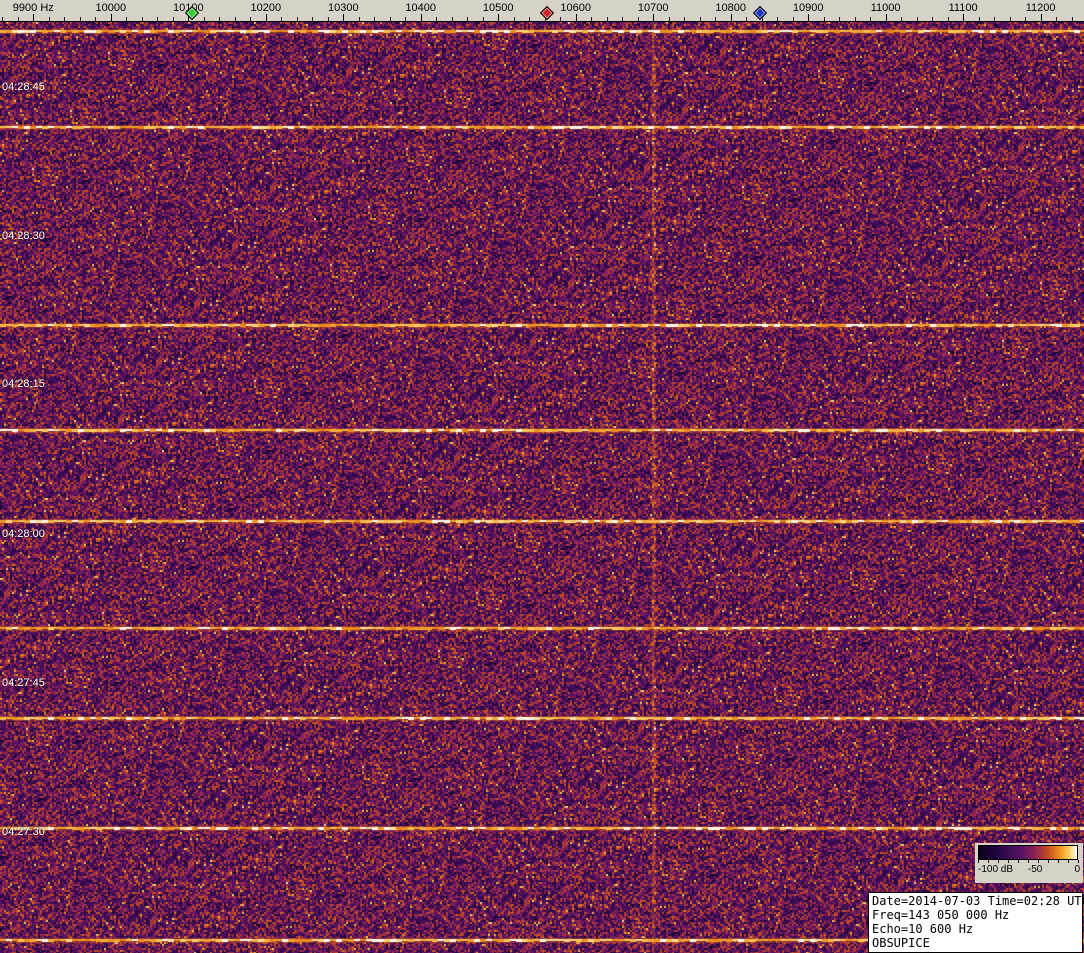 This screenshot has width=1084, height=953. What do you see at coordinates (111, 8) in the screenshot?
I see `freq-tick-label: 10000` at bounding box center [111, 8].